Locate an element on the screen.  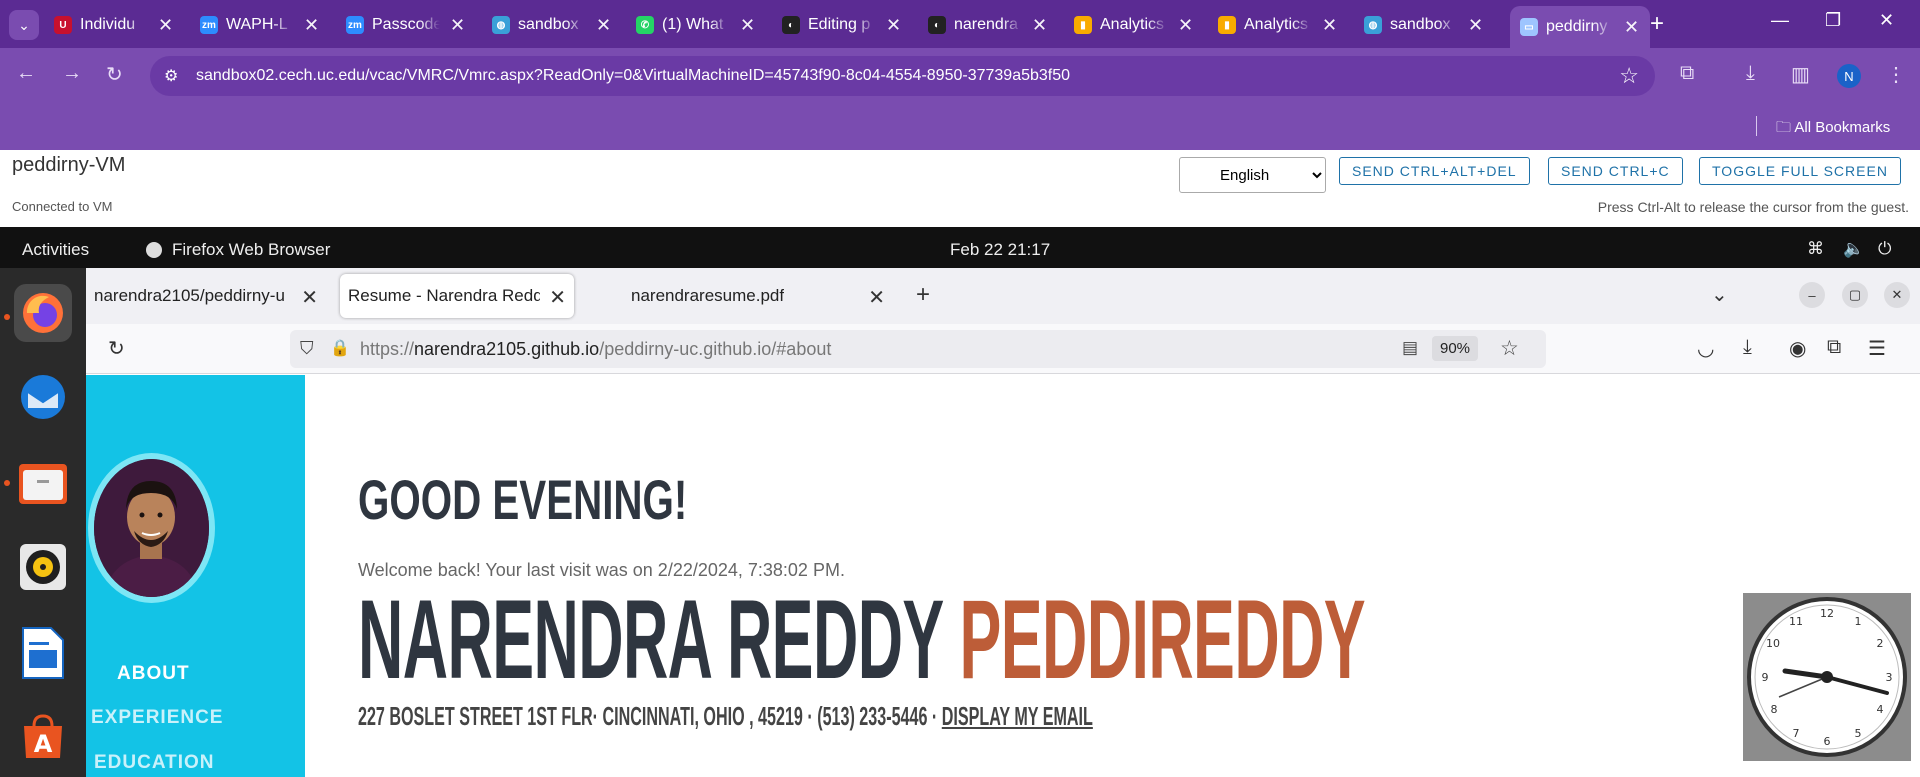
browser-tab: ◐ Editing p ✕ is located at coordinates (841, 25).